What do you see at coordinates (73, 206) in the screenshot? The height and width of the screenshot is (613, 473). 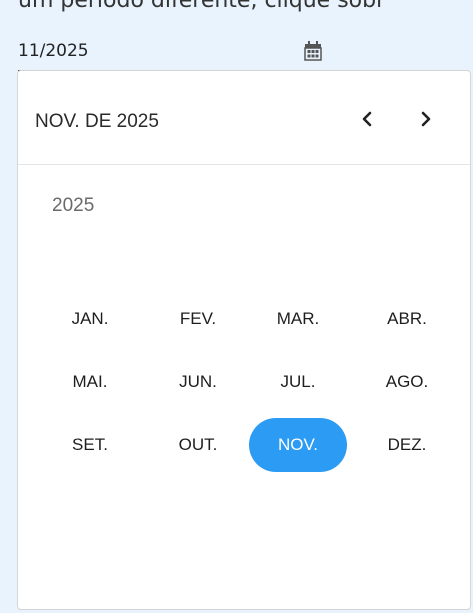 I see `year-label: 2025` at bounding box center [73, 206].